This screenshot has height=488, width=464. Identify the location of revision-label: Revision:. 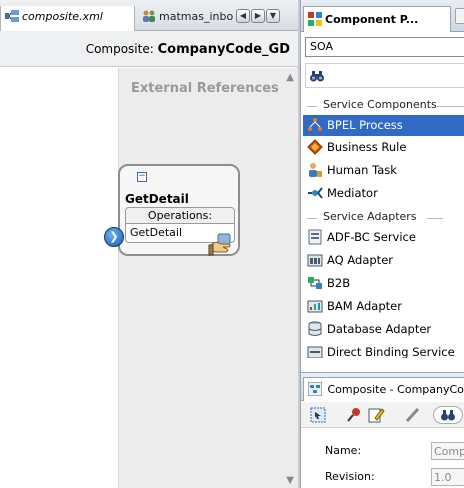
(350, 476).